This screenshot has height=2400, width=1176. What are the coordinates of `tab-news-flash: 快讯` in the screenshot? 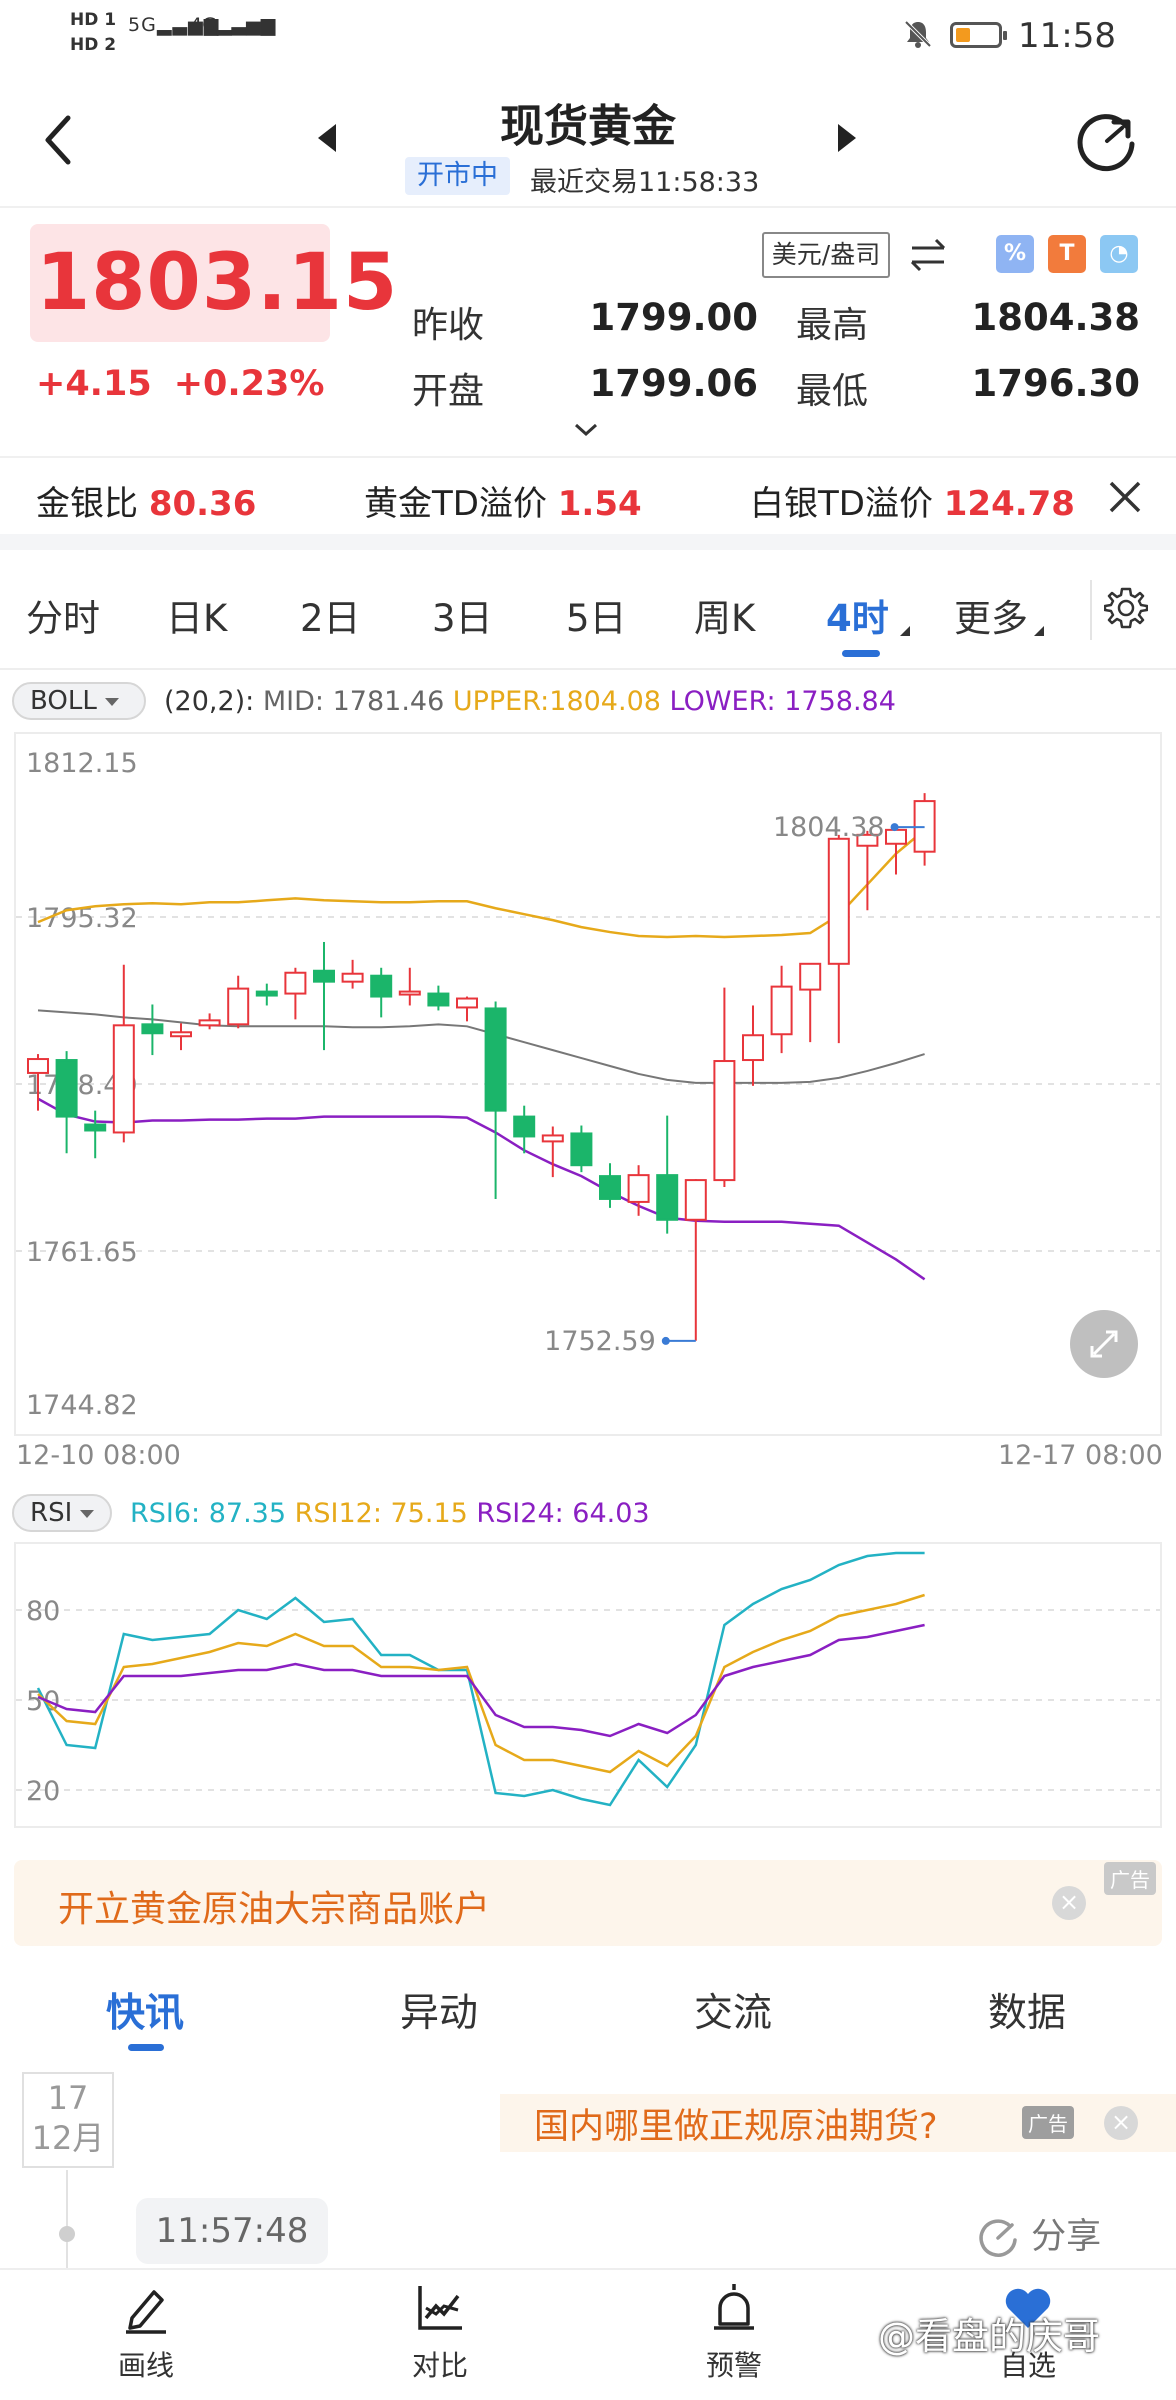 It's located at (145, 2010).